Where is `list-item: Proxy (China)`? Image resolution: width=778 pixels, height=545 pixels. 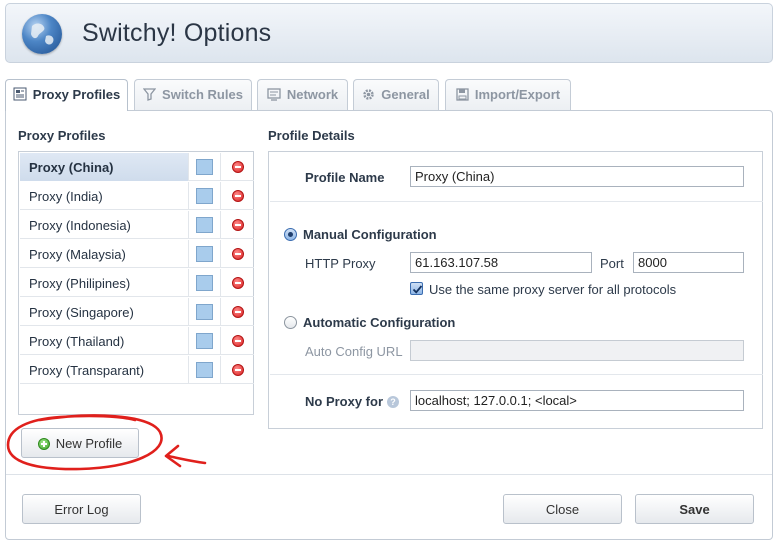 list-item: Proxy (China) is located at coordinates (137, 167).